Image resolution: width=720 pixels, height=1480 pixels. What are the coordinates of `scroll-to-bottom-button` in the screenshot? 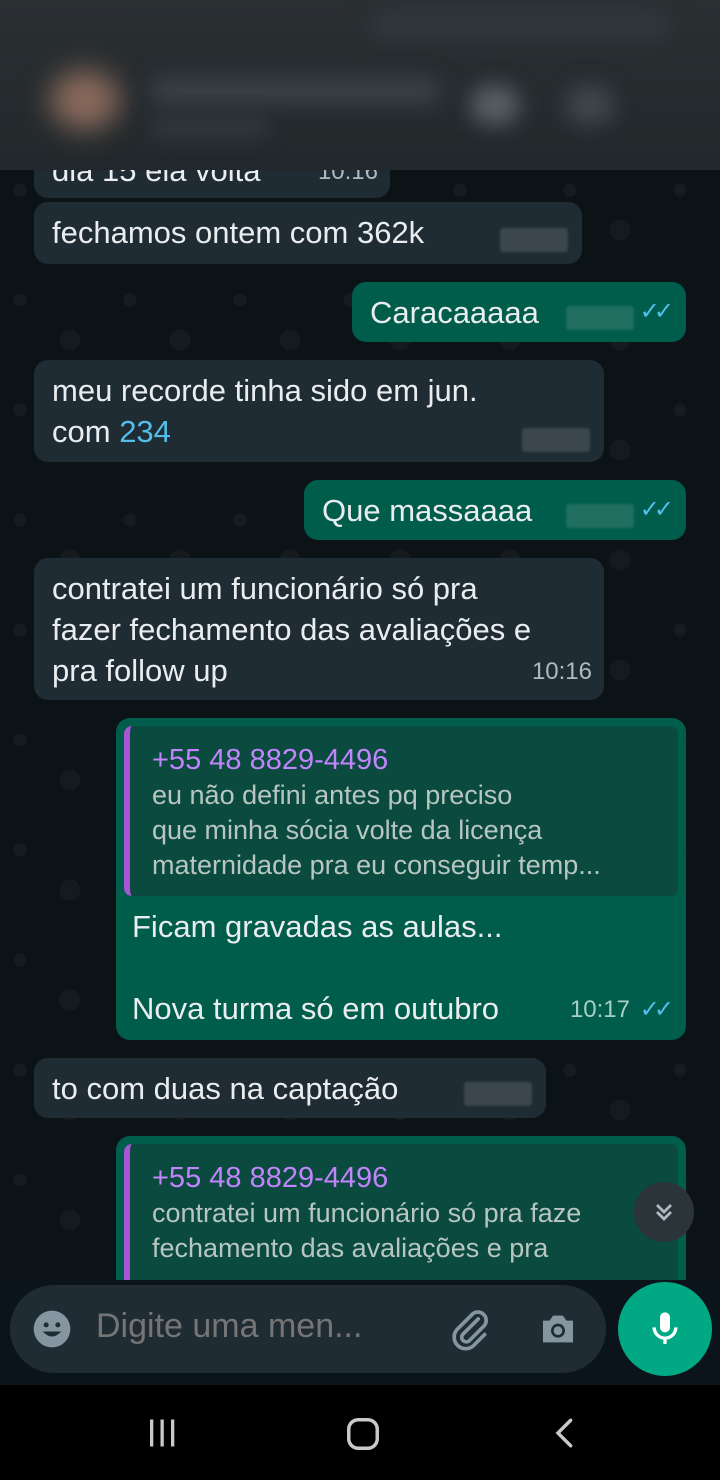 It's located at (664, 1212).